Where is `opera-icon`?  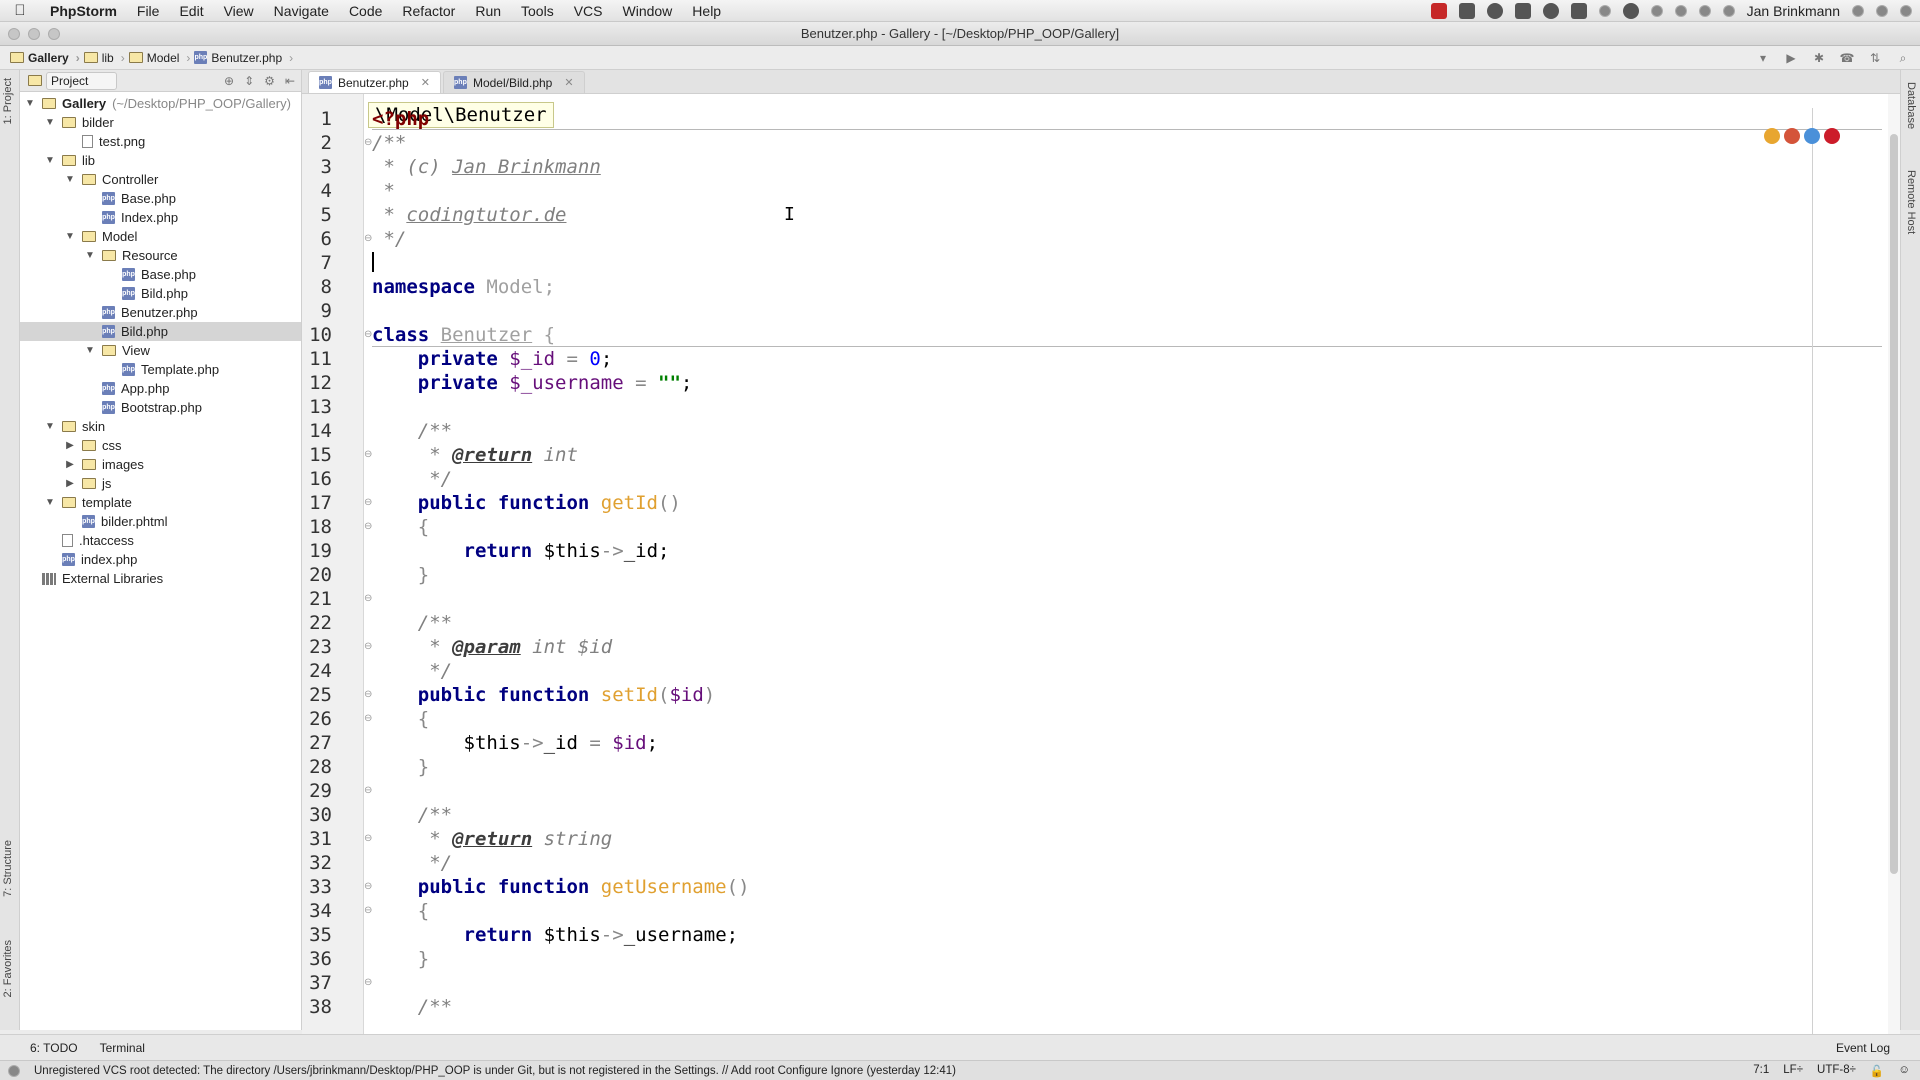 opera-icon is located at coordinates (1832, 136).